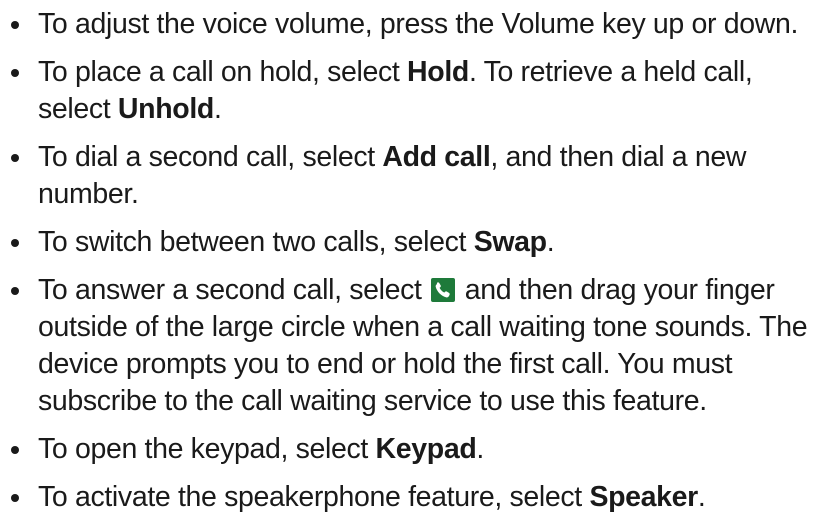  Describe the element at coordinates (701, 497) in the screenshot. I see `speaker-text-2: .` at that location.